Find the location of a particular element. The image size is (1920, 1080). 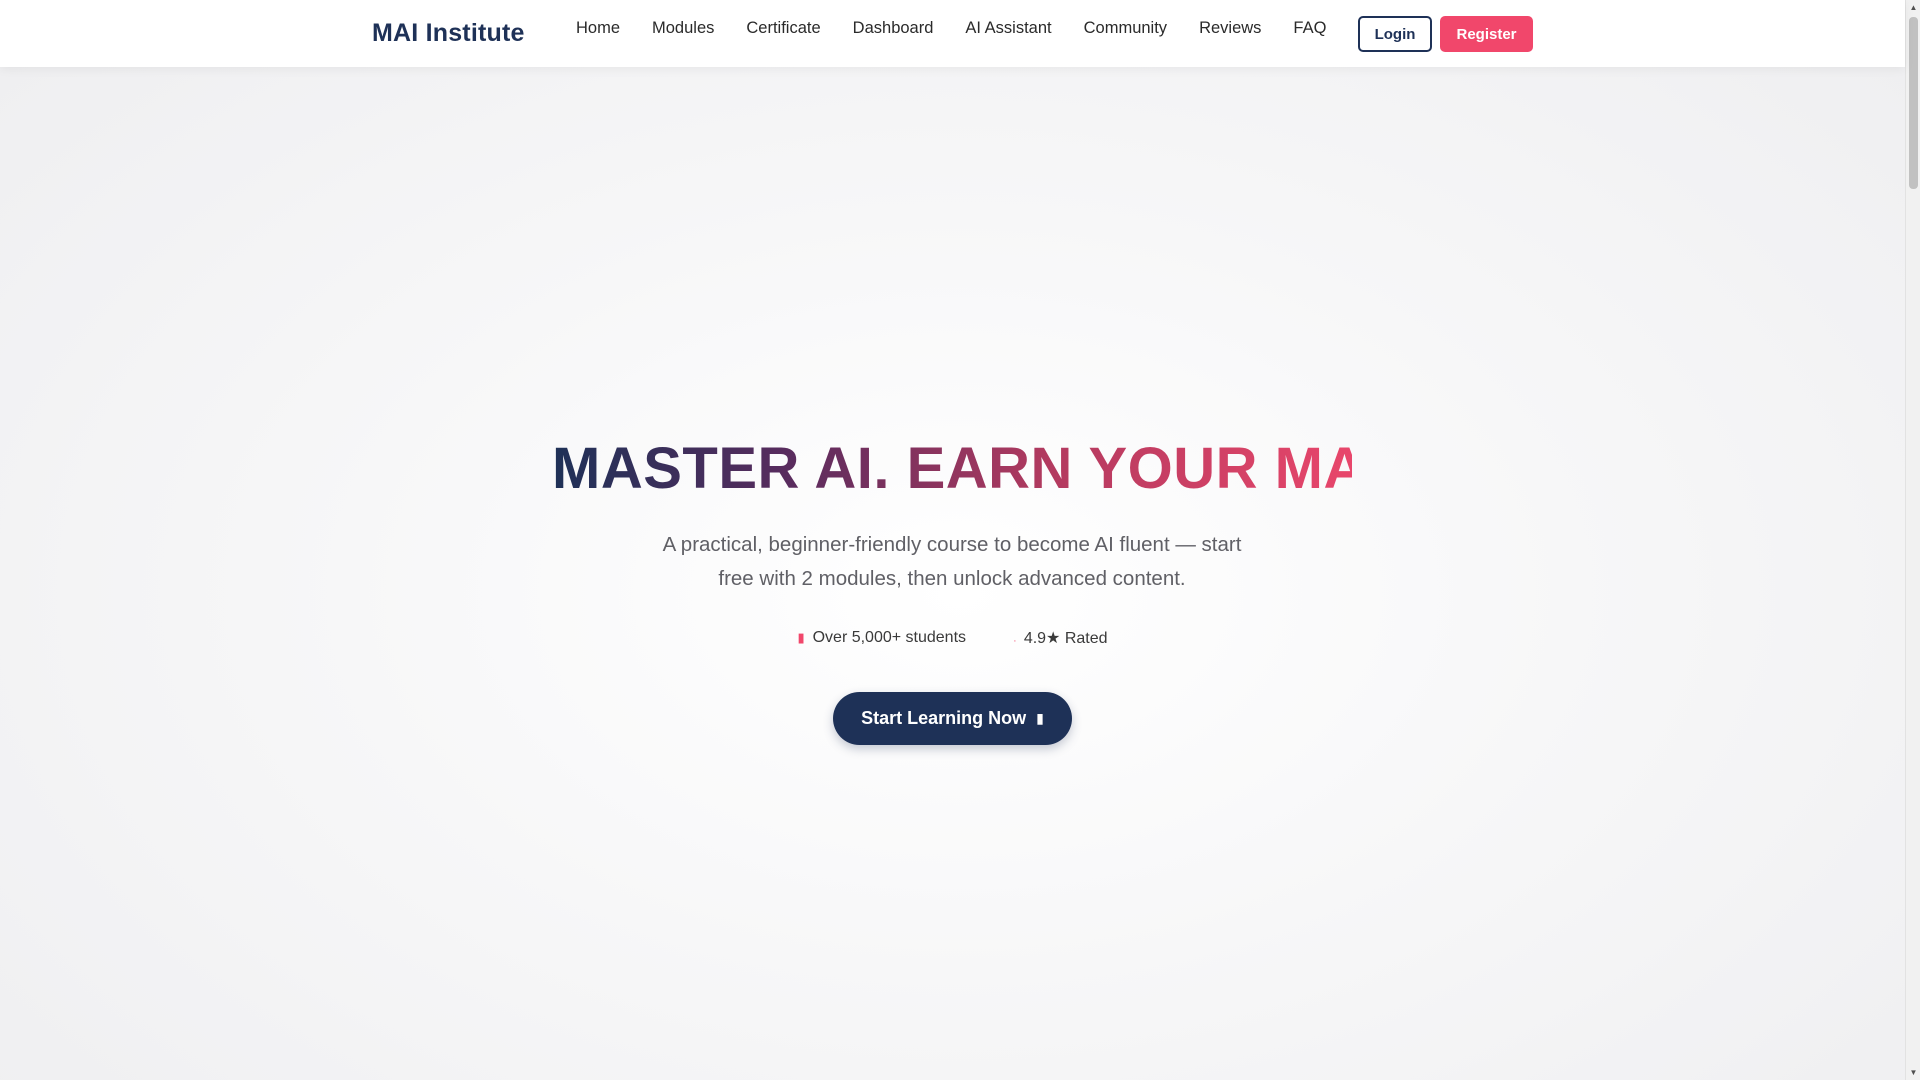

stat-students: ▮ Over 5,000+ students is located at coordinates (881, 638).